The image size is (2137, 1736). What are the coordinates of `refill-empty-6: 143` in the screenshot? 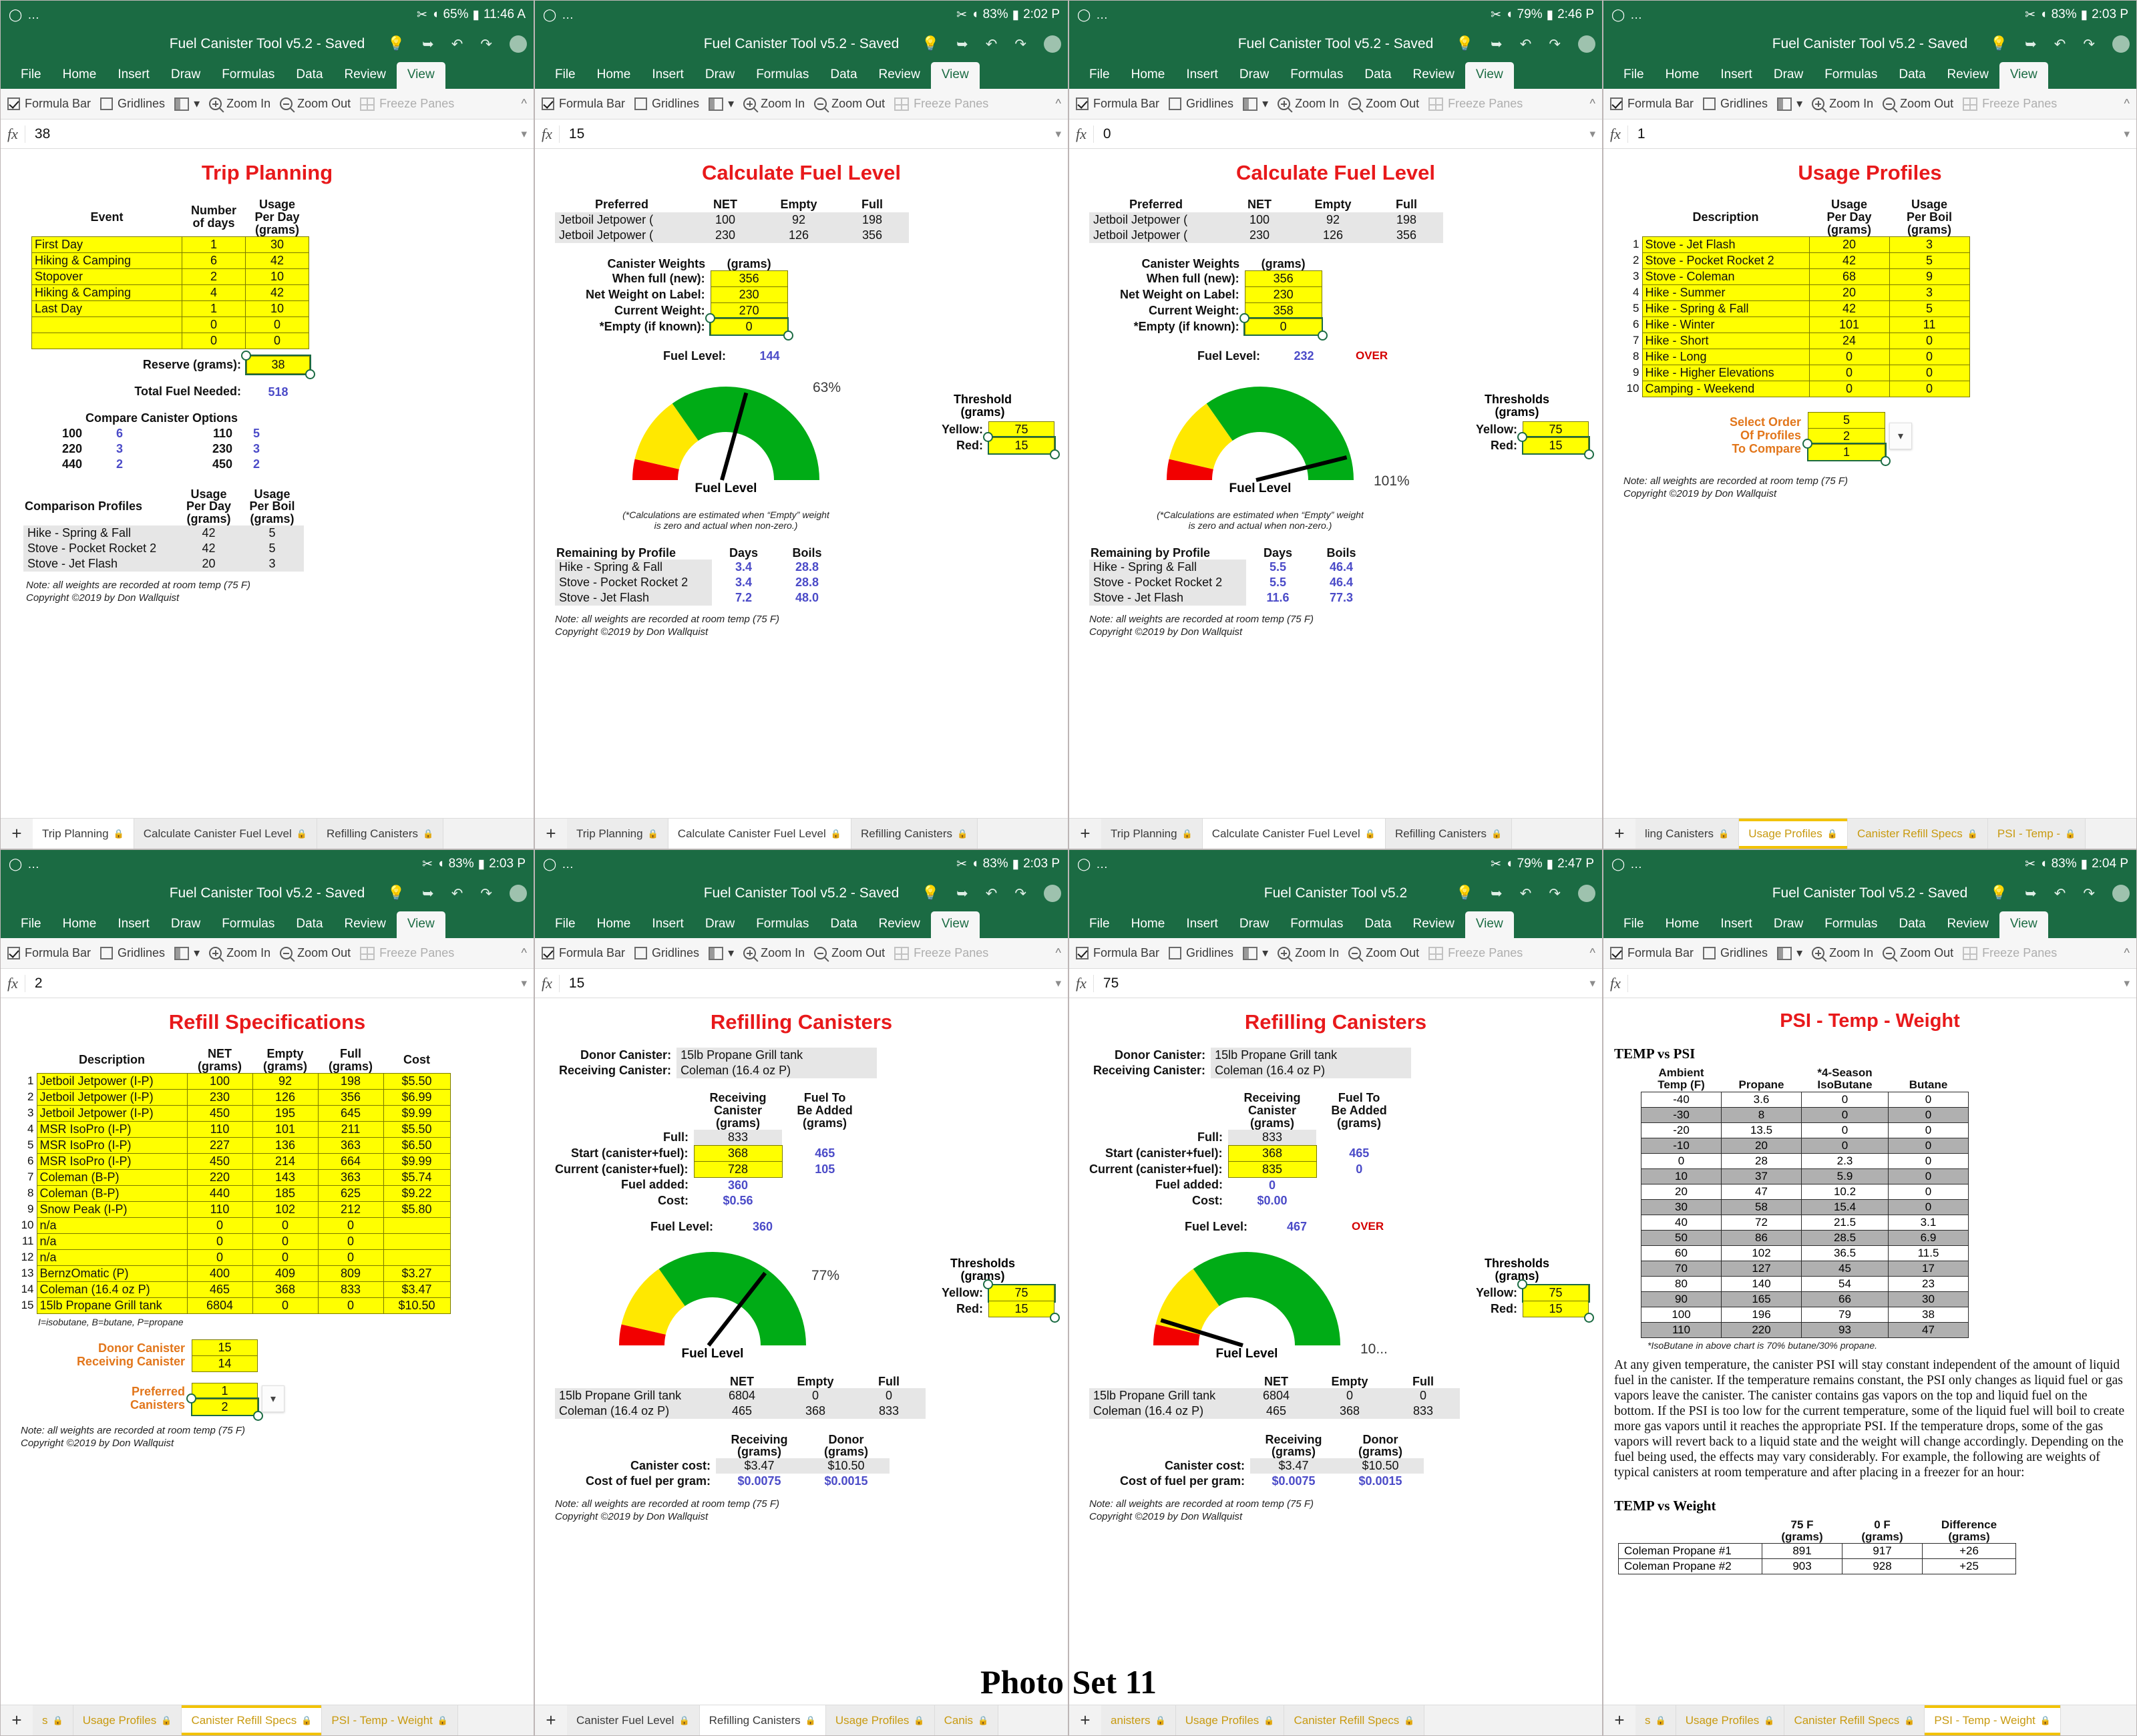 It's located at (285, 1177).